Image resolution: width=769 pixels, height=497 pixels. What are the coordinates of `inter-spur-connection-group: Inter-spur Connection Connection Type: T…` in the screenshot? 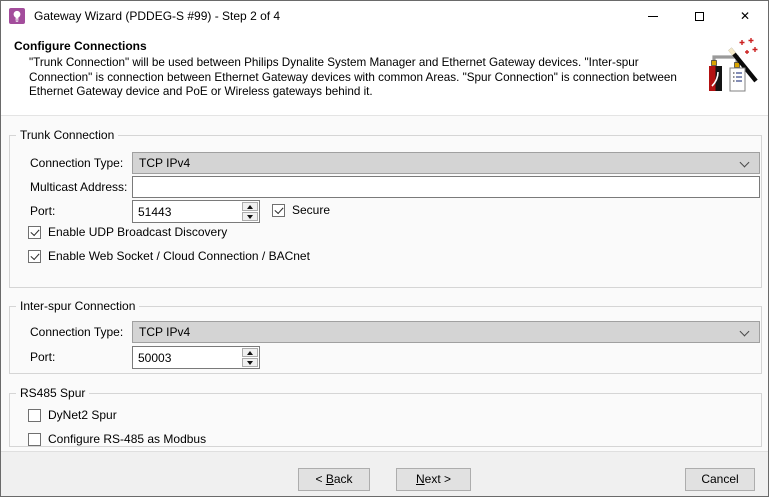 It's located at (385, 336).